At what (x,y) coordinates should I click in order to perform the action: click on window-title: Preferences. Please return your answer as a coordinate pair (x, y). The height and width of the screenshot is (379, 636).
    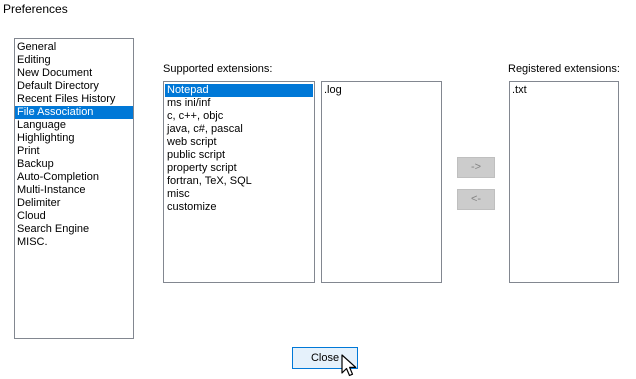
    Looking at the image, I should click on (35, 9).